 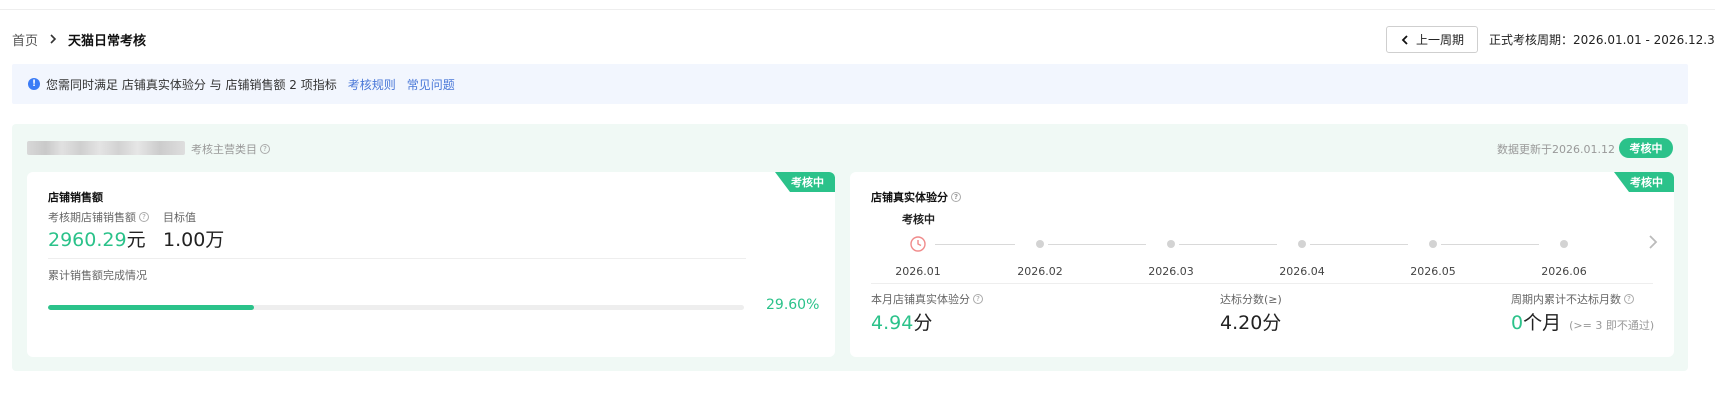 What do you see at coordinates (1302, 271) in the screenshot?
I see `timeline-month: 2026.04` at bounding box center [1302, 271].